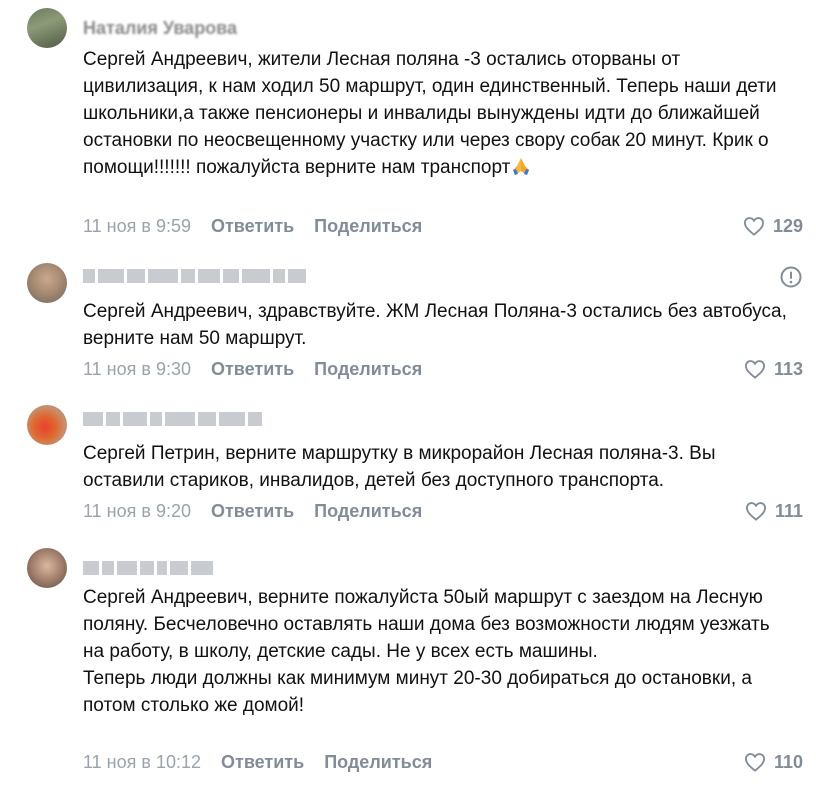 Image resolution: width=816 pixels, height=786 pixels. I want to click on comment-meta: 11 ноя в 9:59 Ответить Поделиться, so click(252, 226).